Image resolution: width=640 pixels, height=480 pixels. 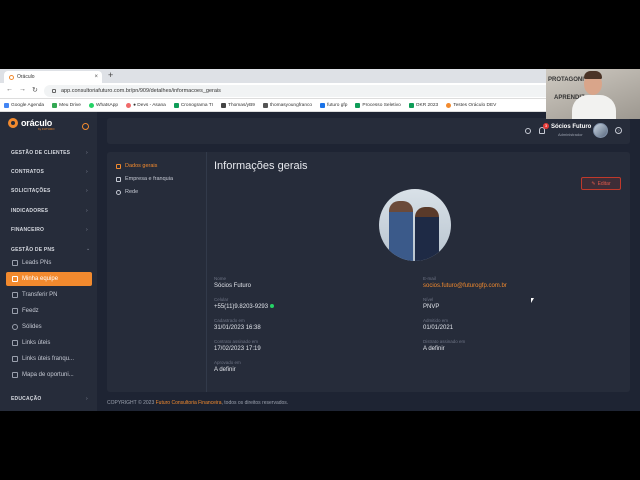 What do you see at coordinates (429, 278) in the screenshot?
I see `field-label-email: E-mail` at bounding box center [429, 278].